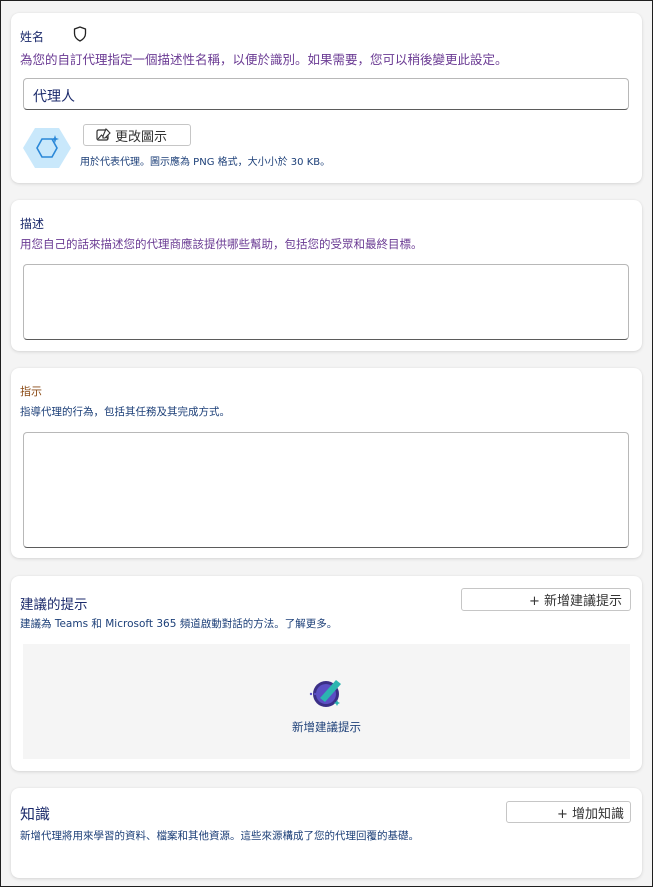 The width and height of the screenshot is (653, 887). I want to click on add-prompt-illustration-icon, so click(326, 692).